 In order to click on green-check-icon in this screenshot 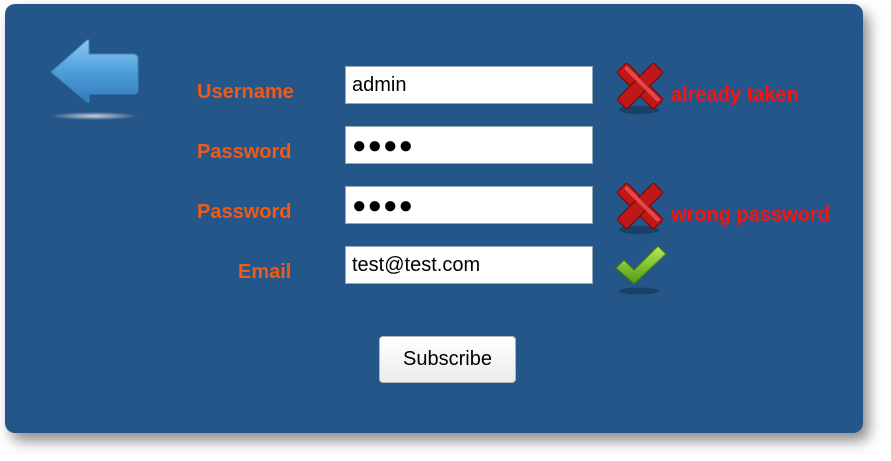, I will do `click(641, 270)`.